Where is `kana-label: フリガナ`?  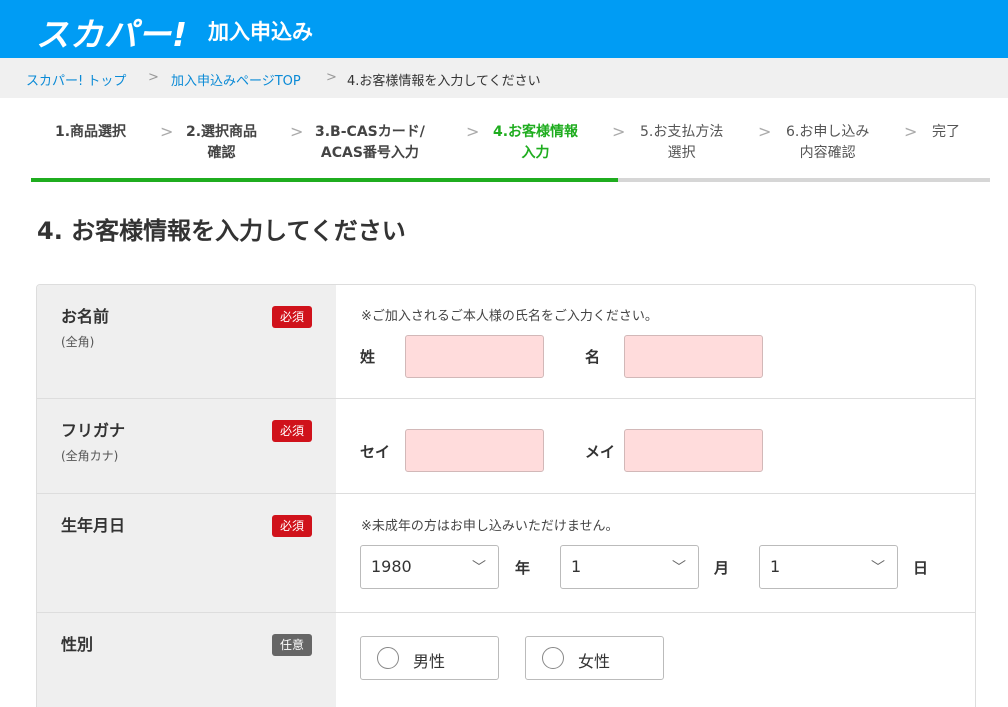 kana-label: フリガナ is located at coordinates (93, 430).